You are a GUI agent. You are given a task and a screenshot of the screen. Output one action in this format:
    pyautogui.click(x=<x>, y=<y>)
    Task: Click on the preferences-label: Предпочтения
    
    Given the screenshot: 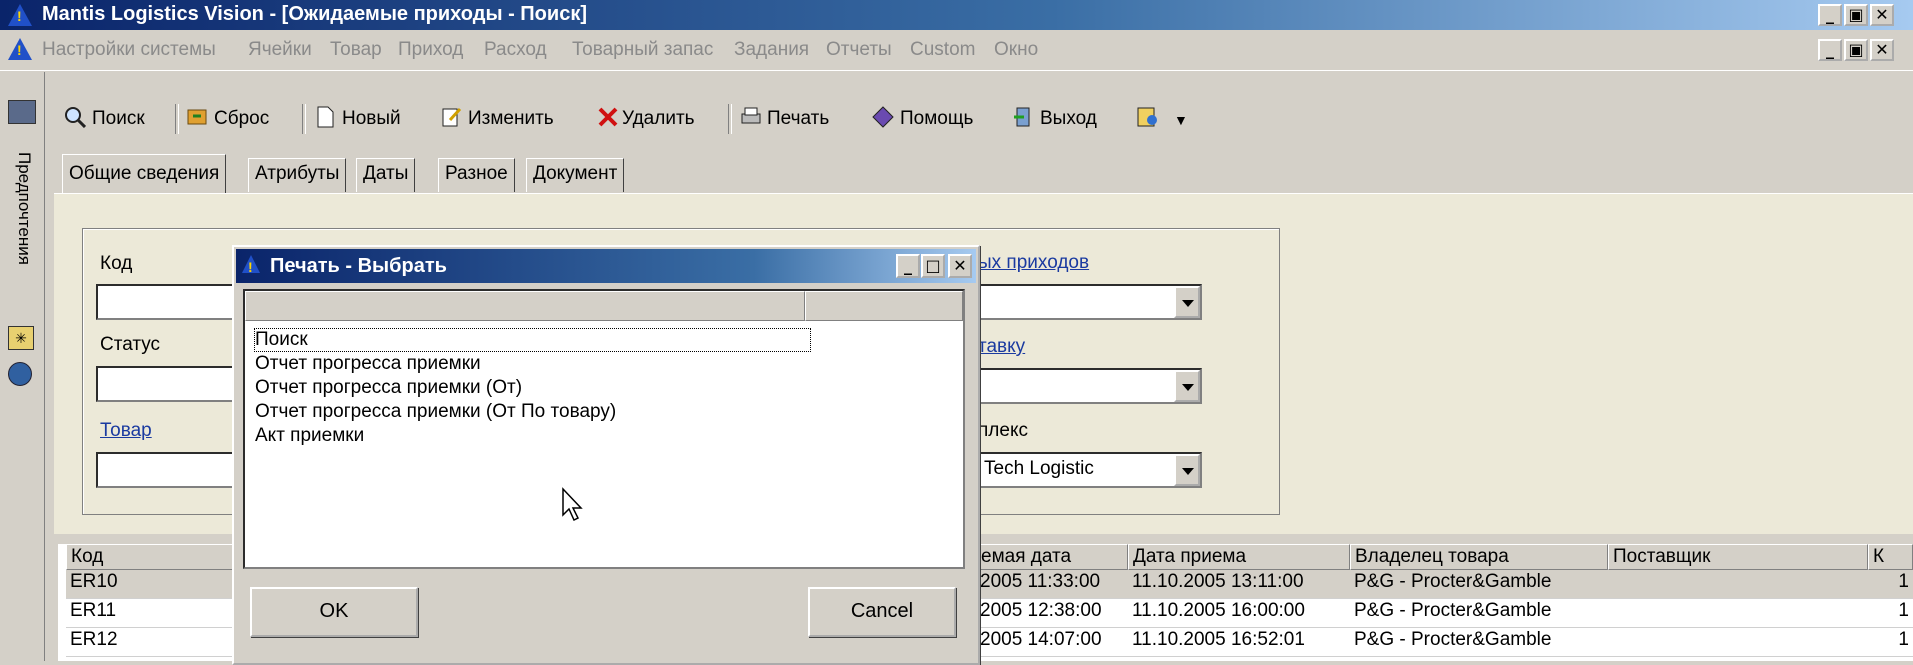 What is the action you would take?
    pyautogui.click(x=24, y=208)
    